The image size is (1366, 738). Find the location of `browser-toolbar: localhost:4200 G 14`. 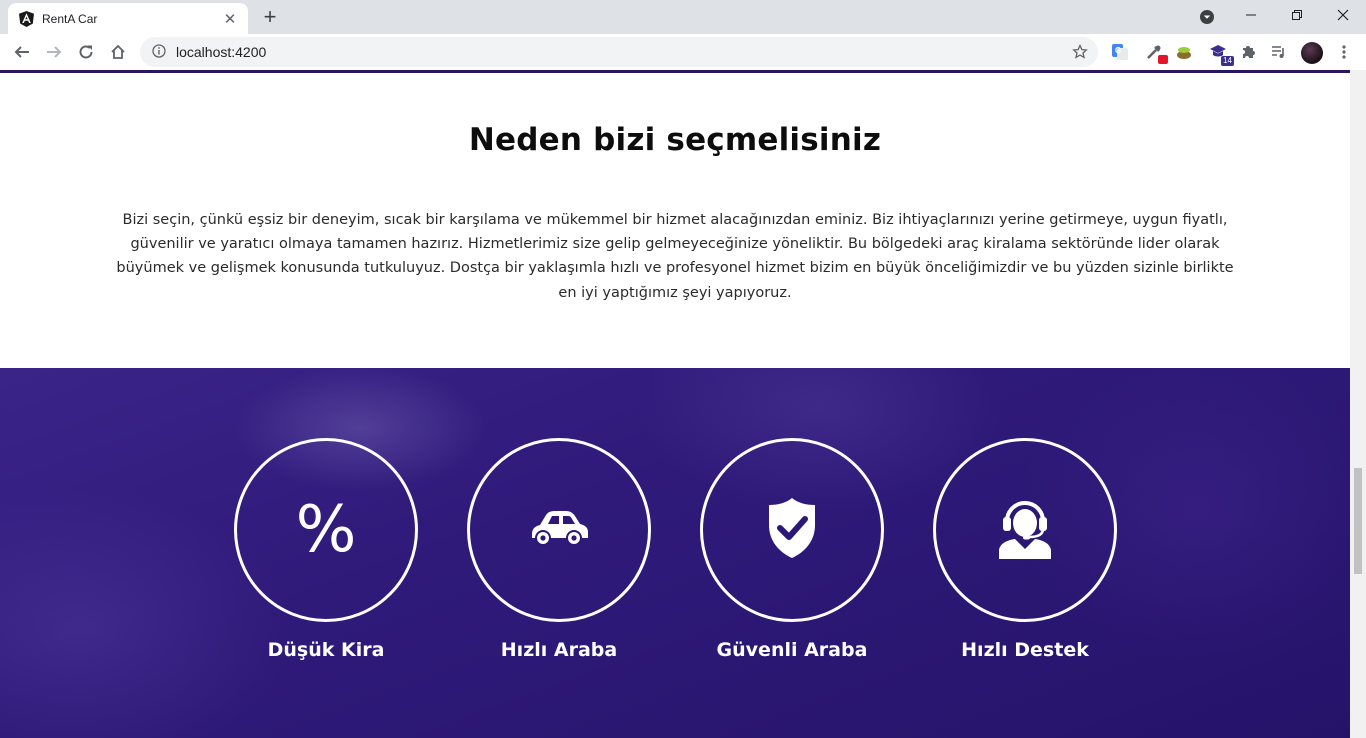

browser-toolbar: localhost:4200 G 14 is located at coordinates (683, 52).